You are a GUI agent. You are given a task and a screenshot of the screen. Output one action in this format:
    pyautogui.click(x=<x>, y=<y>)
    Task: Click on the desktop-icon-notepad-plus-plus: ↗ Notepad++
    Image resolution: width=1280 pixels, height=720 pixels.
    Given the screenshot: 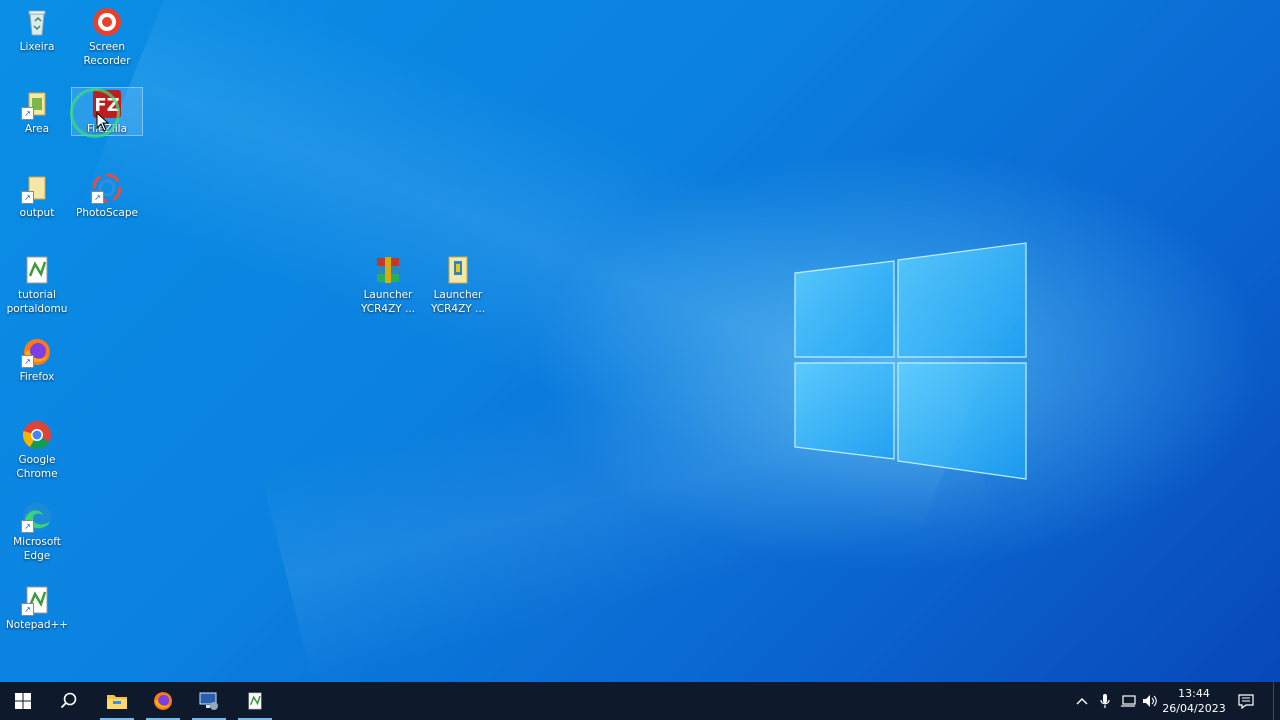 What is the action you would take?
    pyautogui.click(x=37, y=608)
    